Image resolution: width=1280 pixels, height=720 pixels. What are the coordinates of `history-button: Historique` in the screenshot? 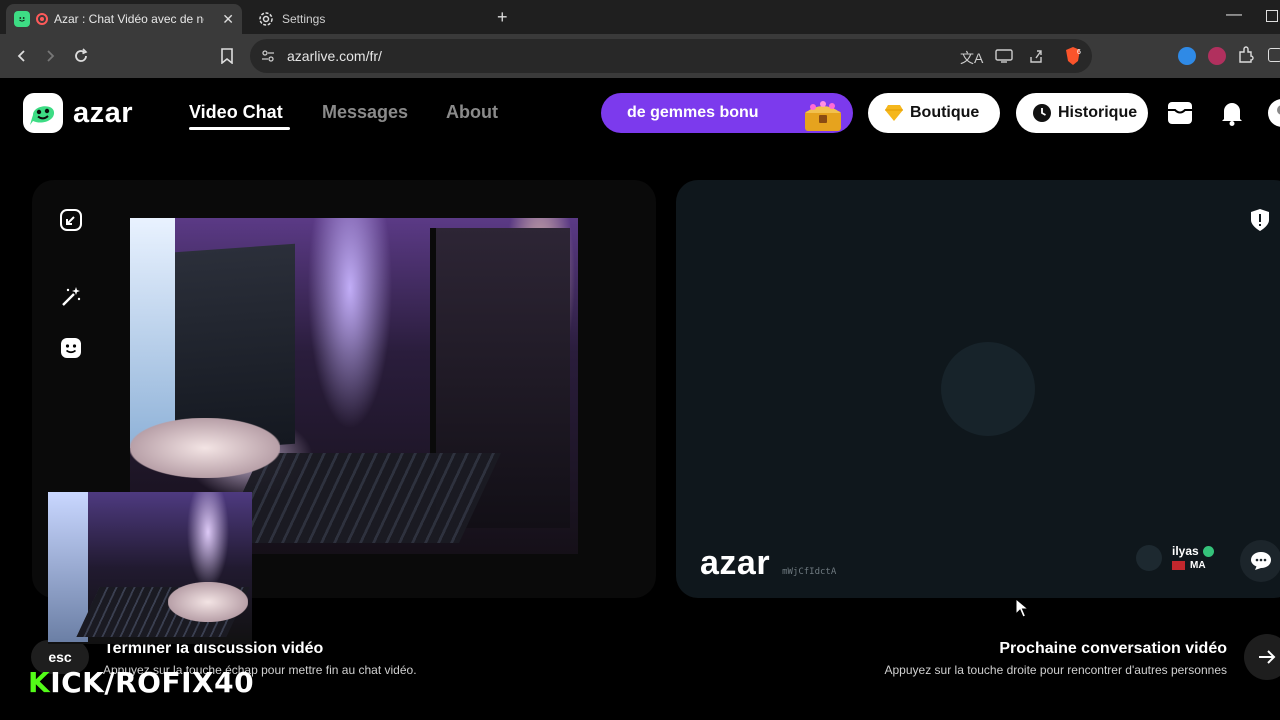 It's located at (1082, 113).